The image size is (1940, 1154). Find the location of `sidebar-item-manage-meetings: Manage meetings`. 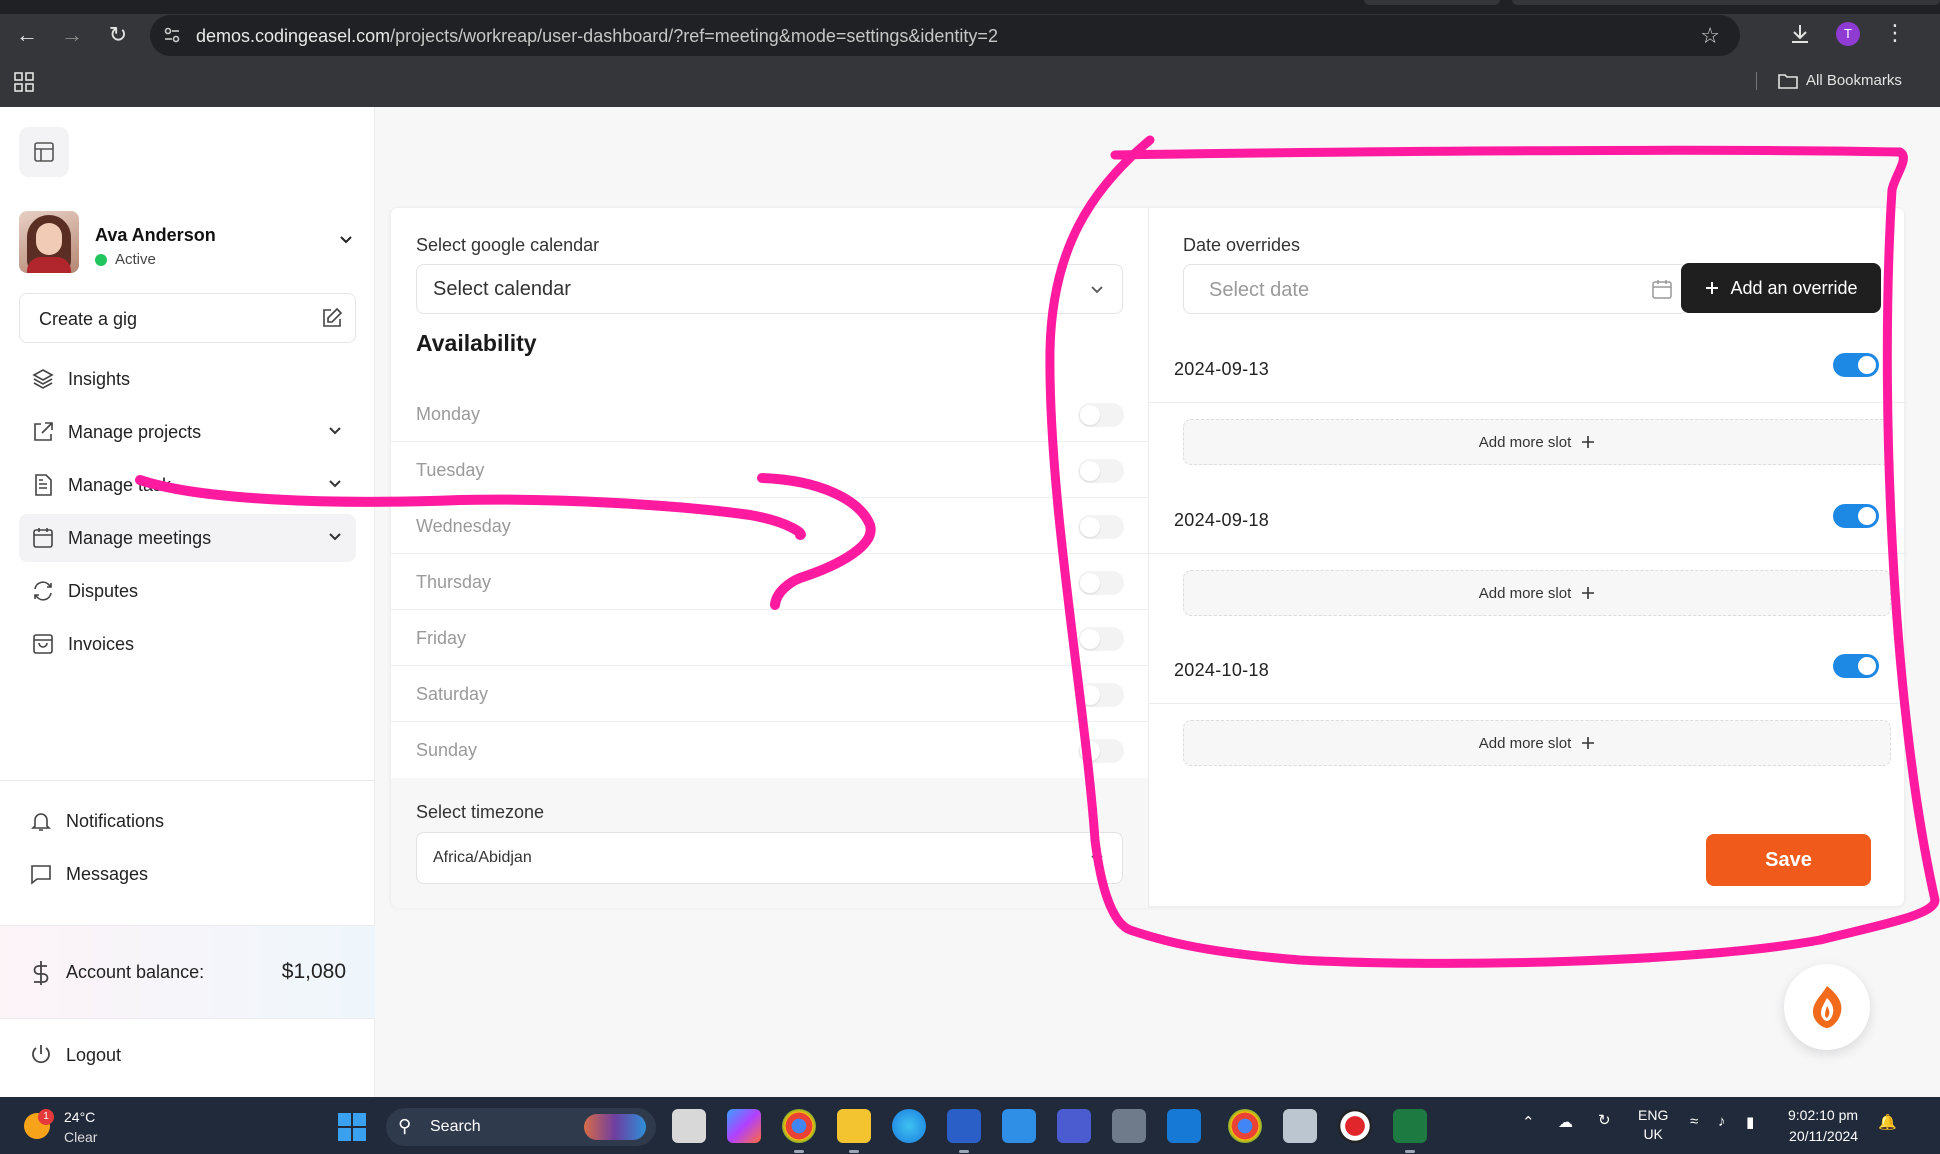

sidebar-item-manage-meetings: Manage meetings is located at coordinates (187, 538).